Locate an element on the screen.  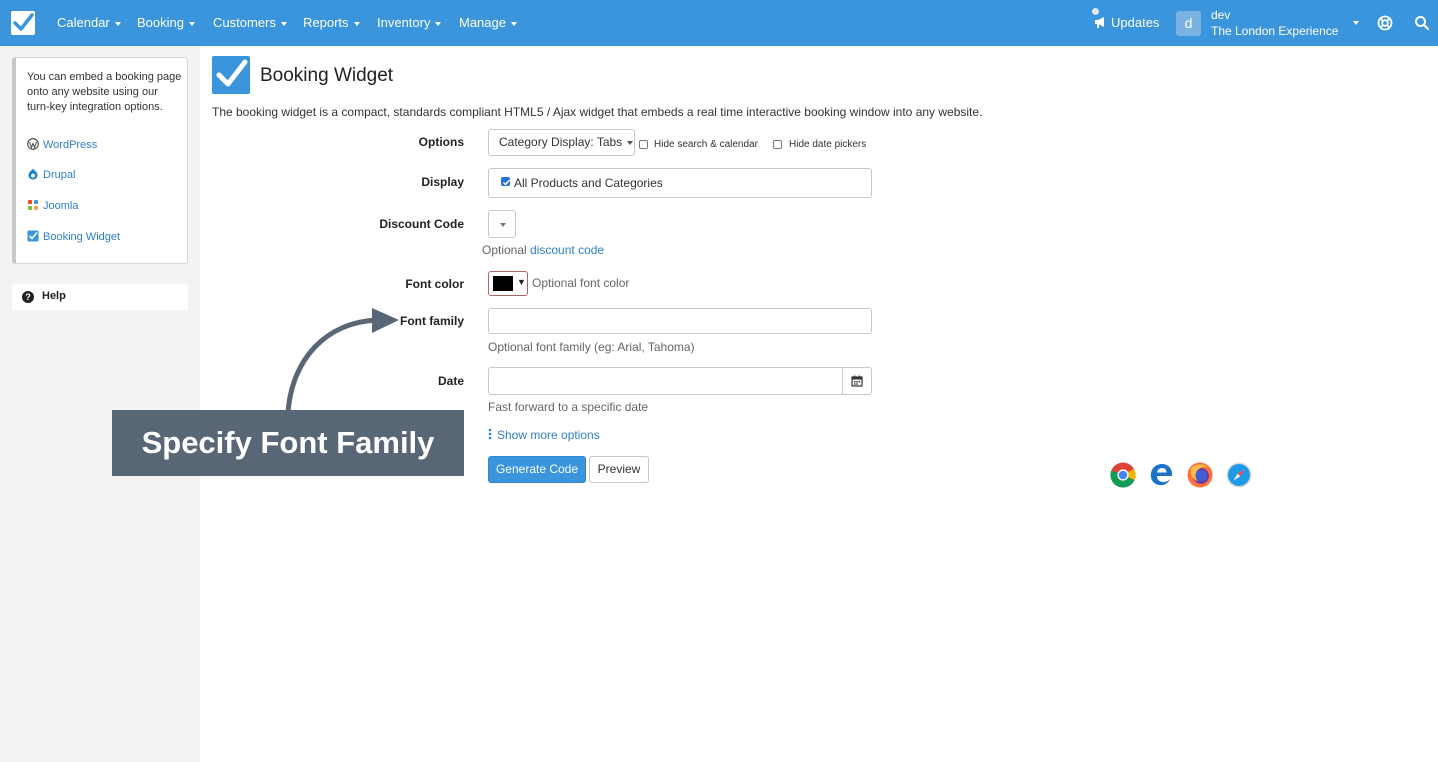
show-more-label: Show more options is located at coordinates (548, 435).